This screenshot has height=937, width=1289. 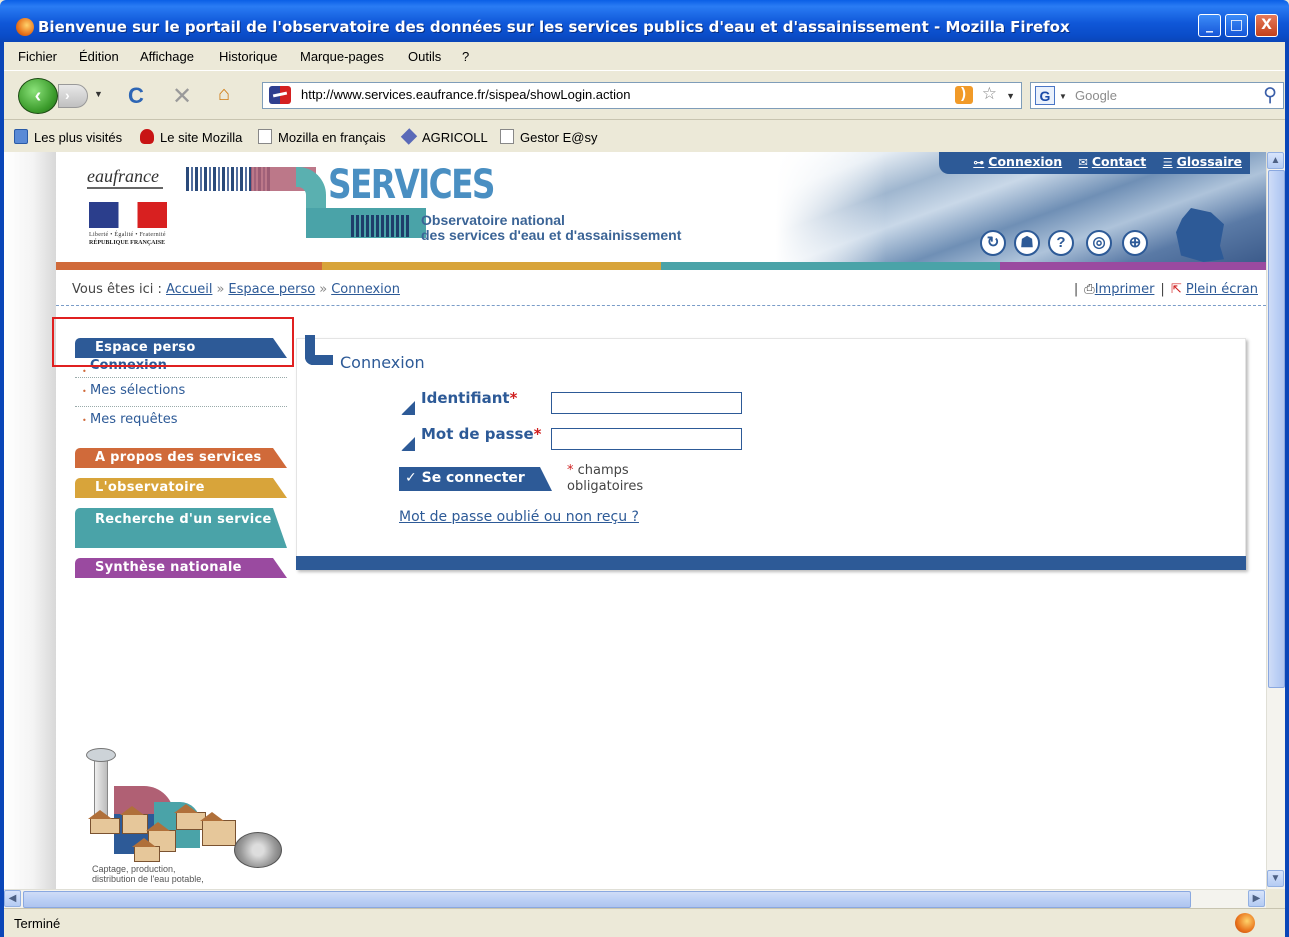 What do you see at coordinates (989, 94) in the screenshot?
I see `bookmark-star-icon: ☆` at bounding box center [989, 94].